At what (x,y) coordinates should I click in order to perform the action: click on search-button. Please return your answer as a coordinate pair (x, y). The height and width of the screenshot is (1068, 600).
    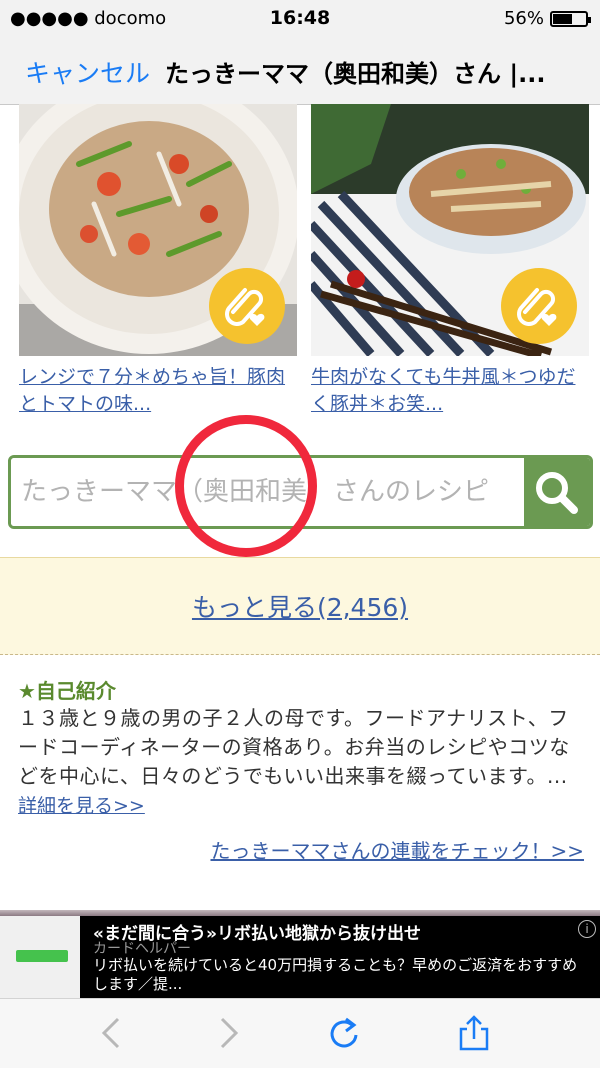
    Looking at the image, I should click on (557, 492).